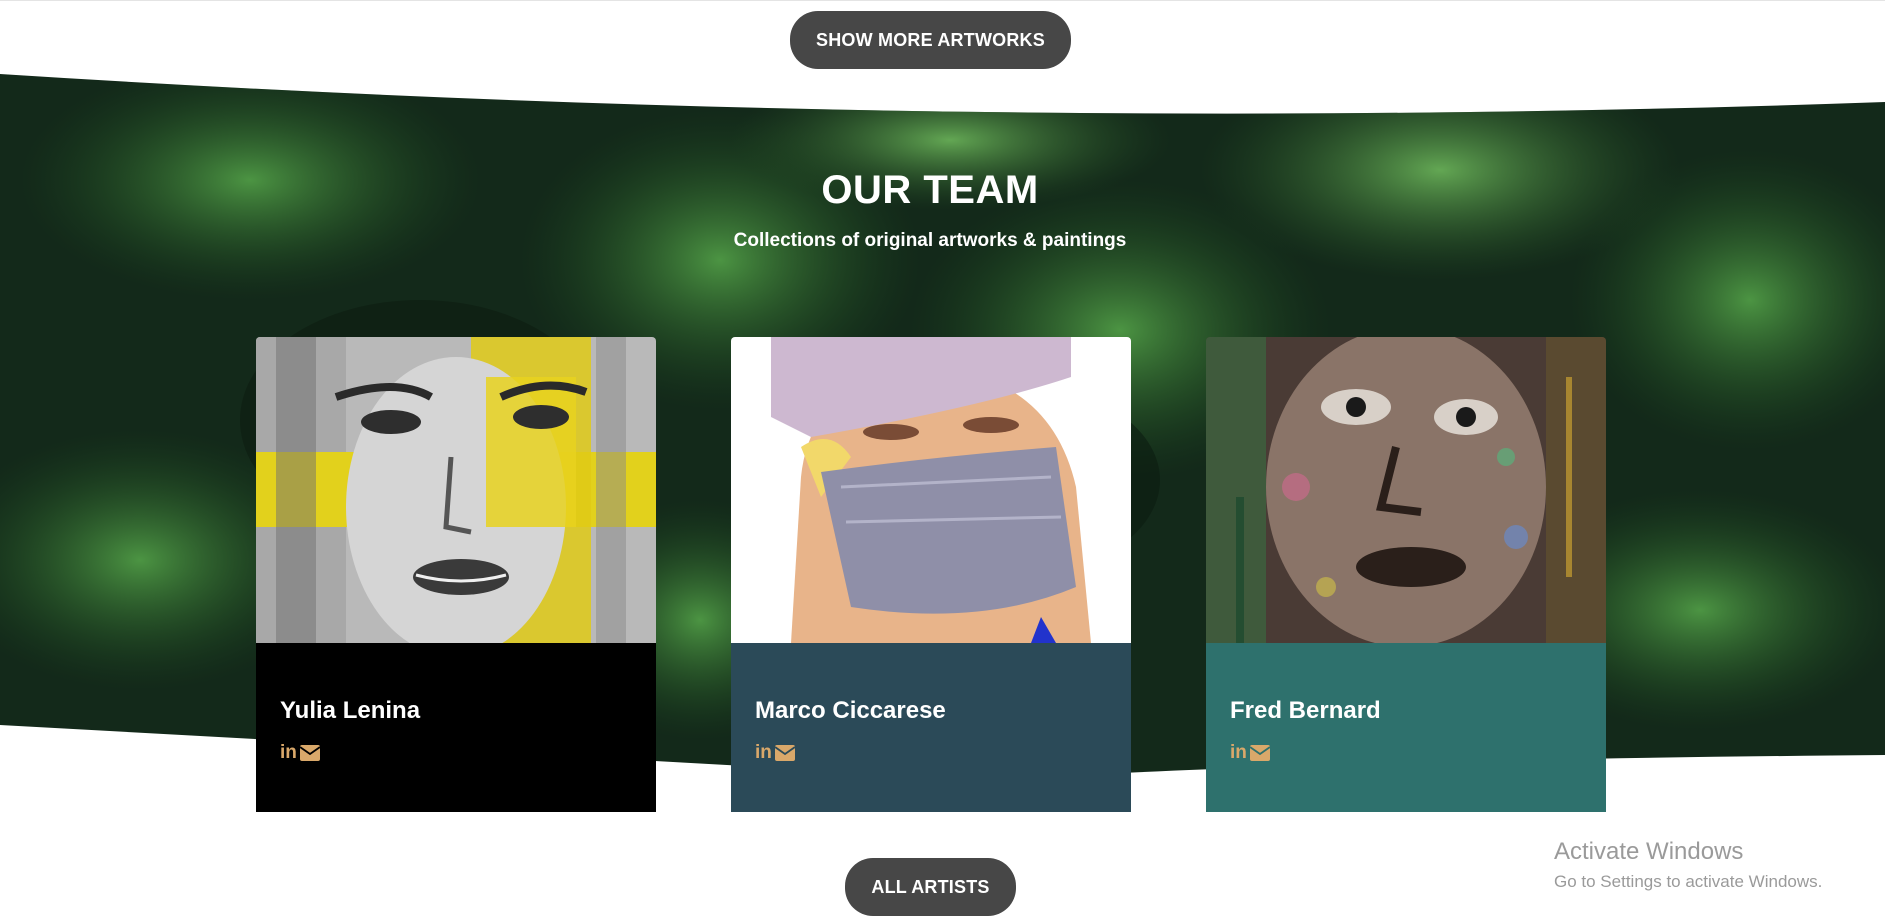  I want to click on artist-name: Fred Bernard, so click(1305, 710).